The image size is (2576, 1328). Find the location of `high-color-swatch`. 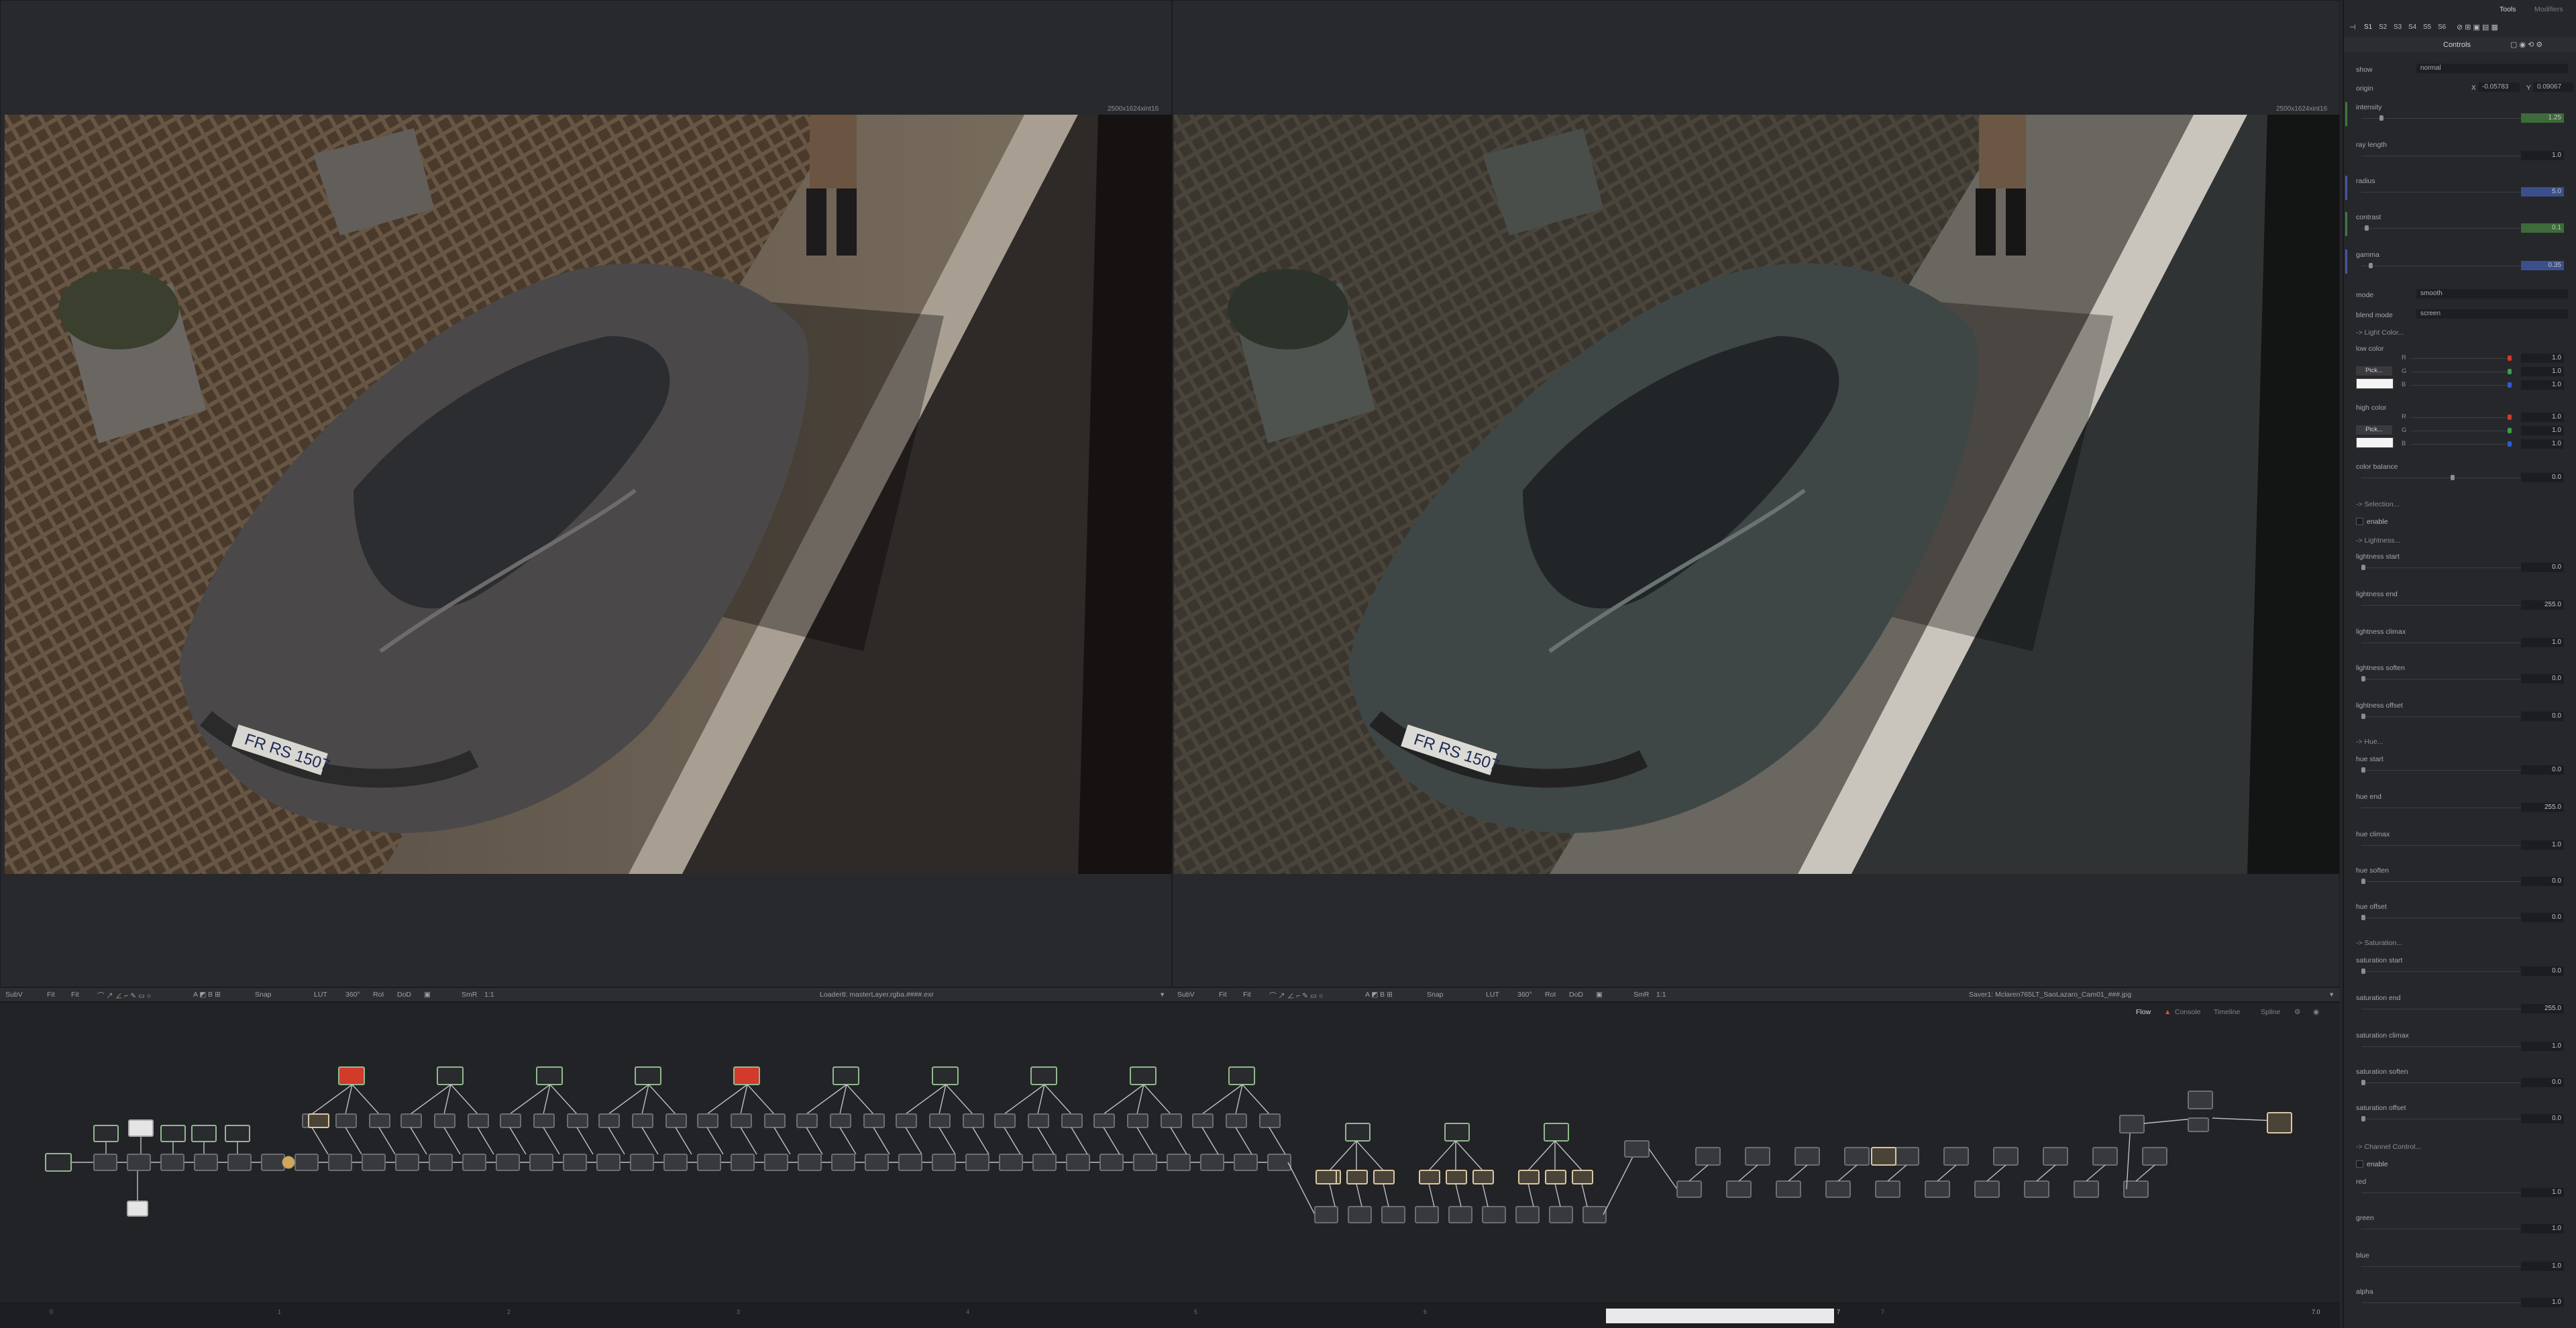

high-color-swatch is located at coordinates (2375, 443).